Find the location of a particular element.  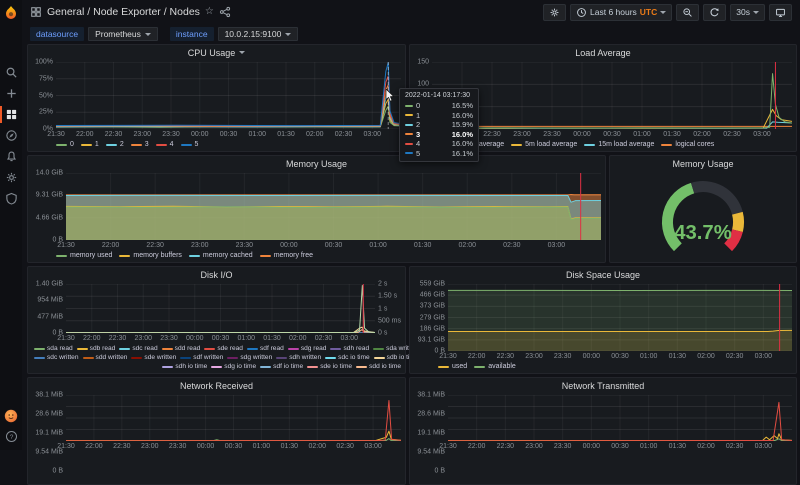

legend-item: memory buffers is located at coordinates (150, 255).